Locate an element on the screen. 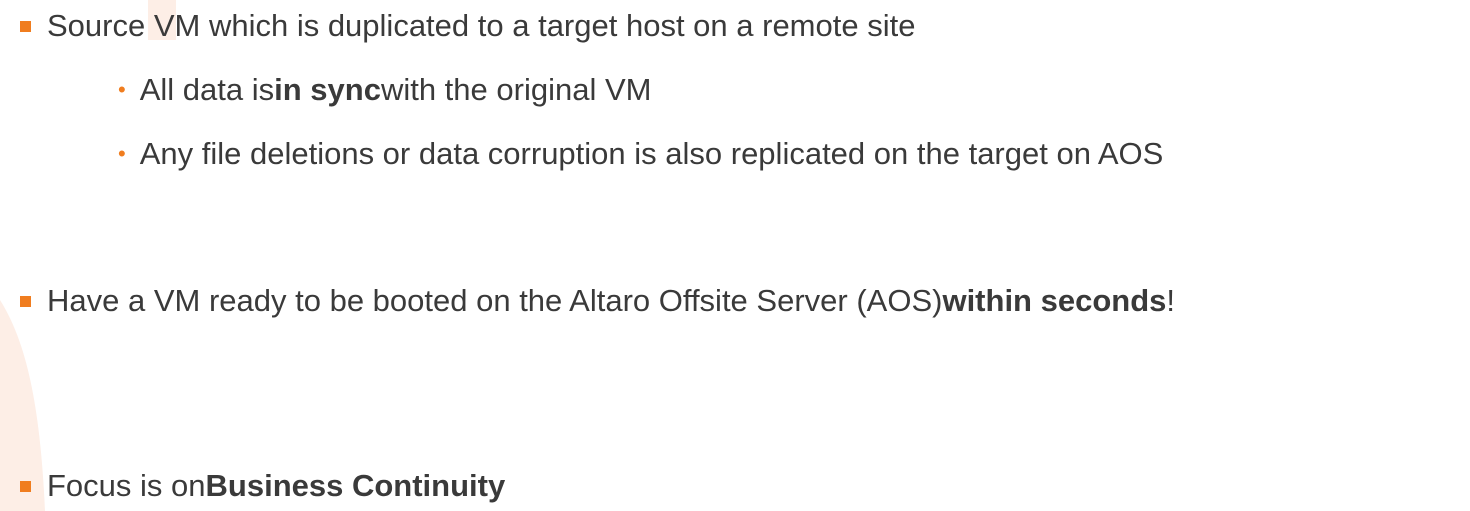 This screenshot has height=511, width=1470. bullet-text-post: with the original VM is located at coordinates (516, 89).